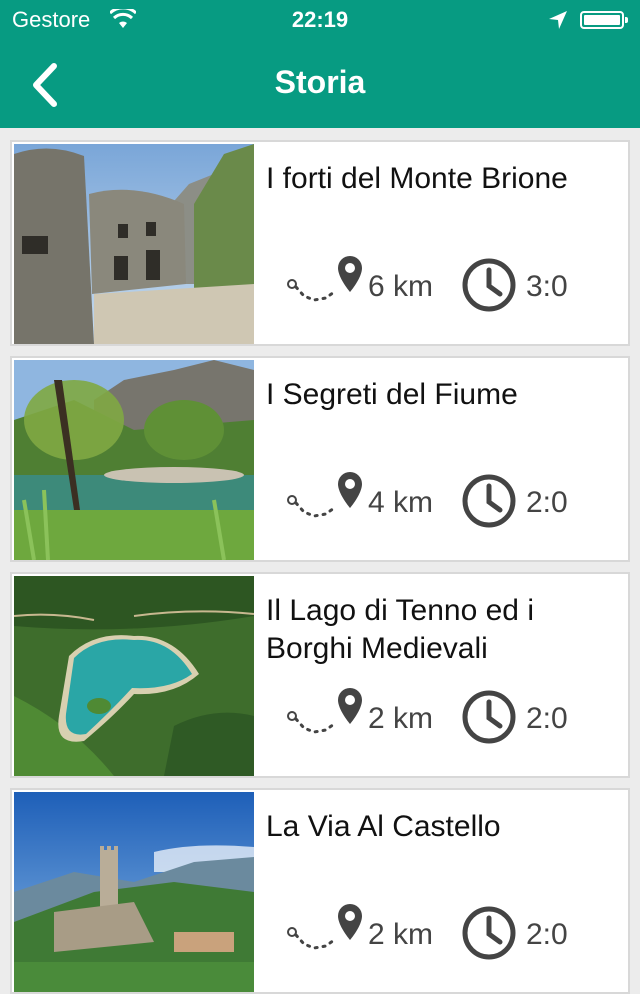  What do you see at coordinates (558, 20) in the screenshot?
I see `location-arrow-icon` at bounding box center [558, 20].